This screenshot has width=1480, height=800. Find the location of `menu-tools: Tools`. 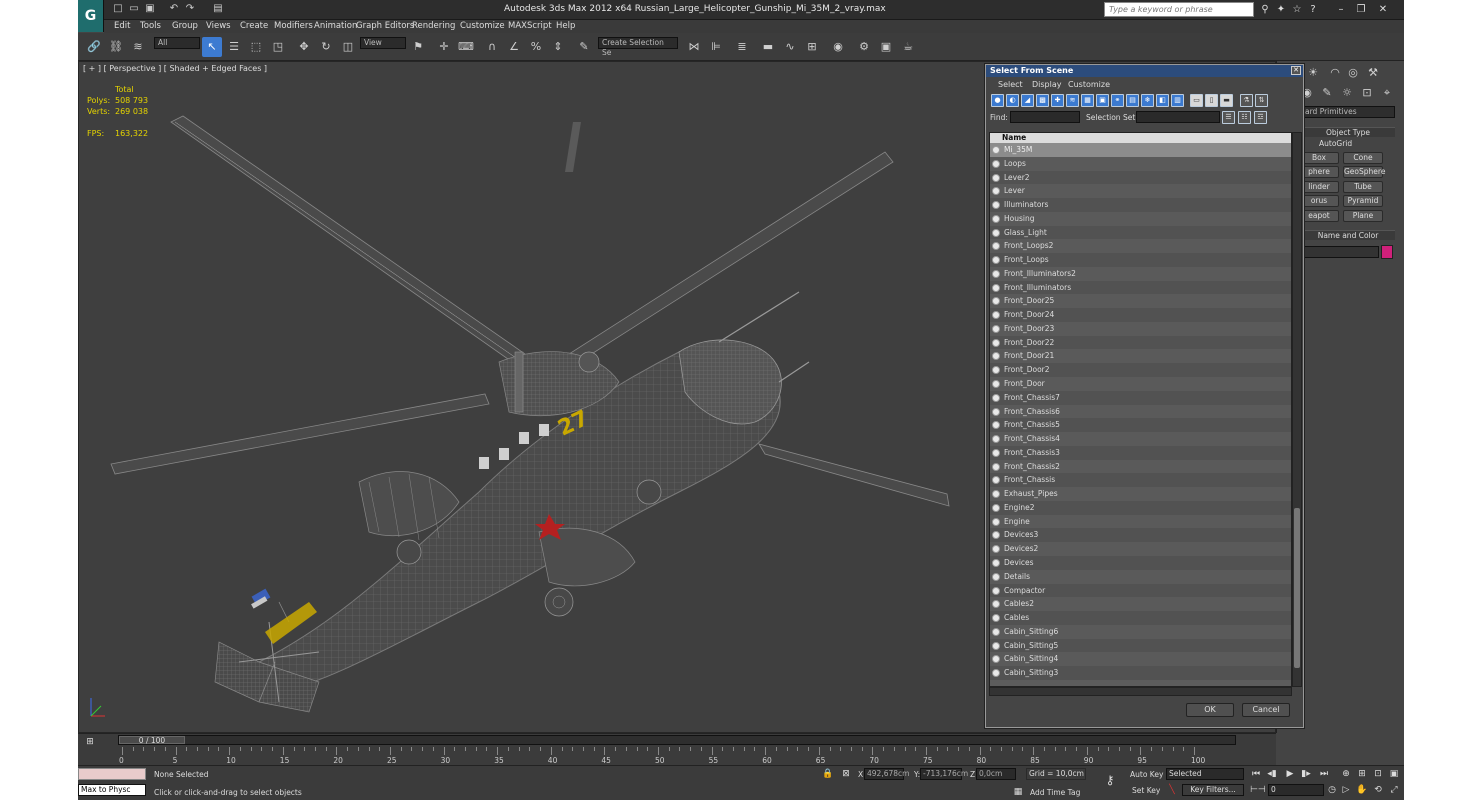

menu-tools: Tools is located at coordinates (150, 26).